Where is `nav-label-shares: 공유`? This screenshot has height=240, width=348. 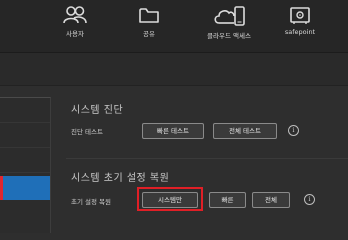 nav-label-shares: 공유 is located at coordinates (149, 34).